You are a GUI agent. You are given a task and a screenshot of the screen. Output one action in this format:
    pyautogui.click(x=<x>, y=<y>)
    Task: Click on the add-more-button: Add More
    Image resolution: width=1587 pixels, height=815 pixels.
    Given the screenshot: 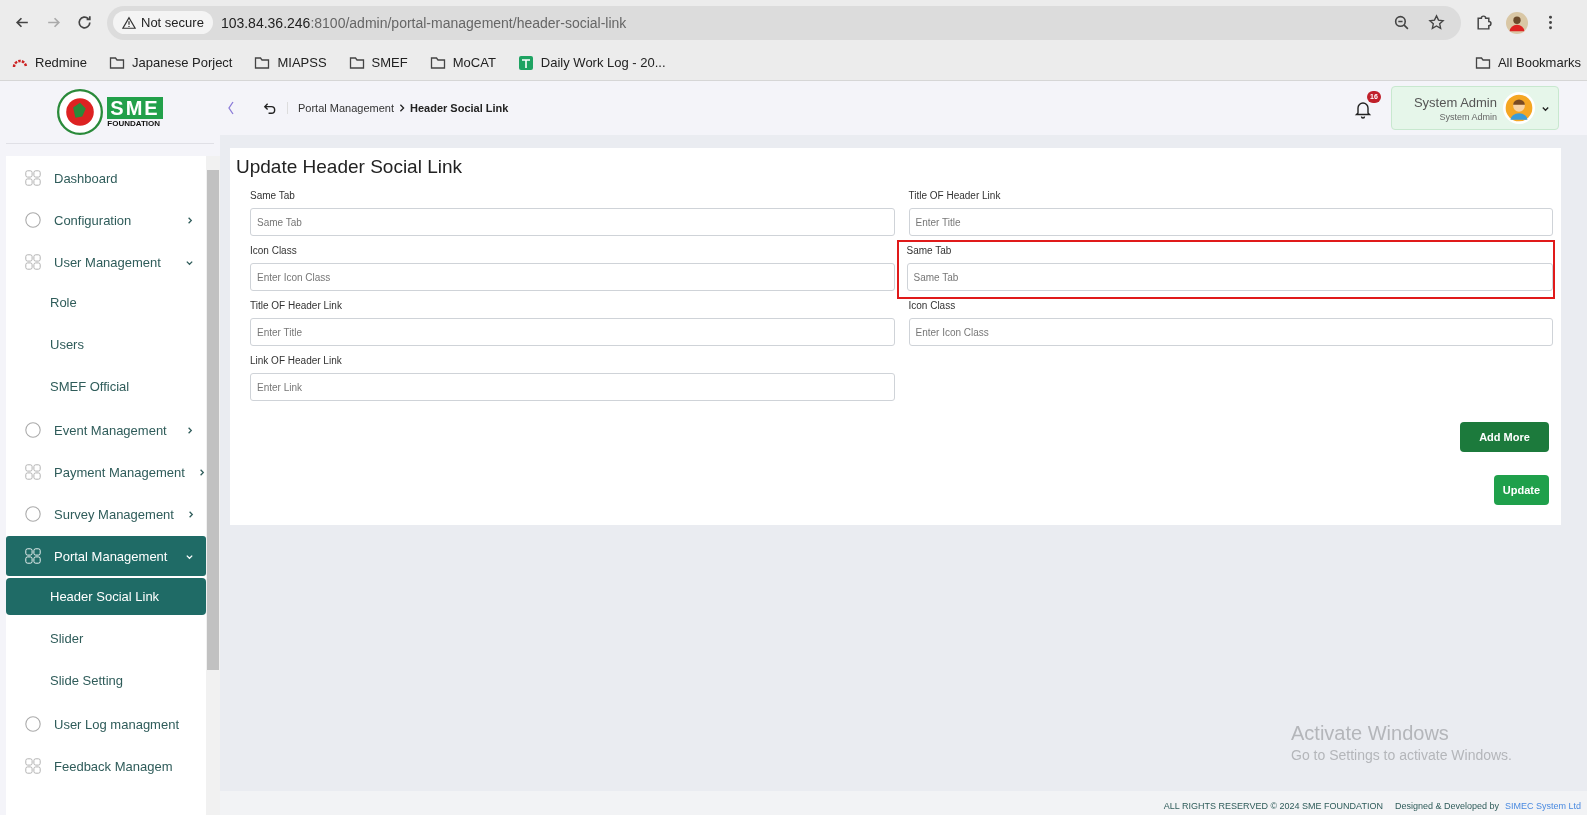 What is the action you would take?
    pyautogui.click(x=1504, y=437)
    